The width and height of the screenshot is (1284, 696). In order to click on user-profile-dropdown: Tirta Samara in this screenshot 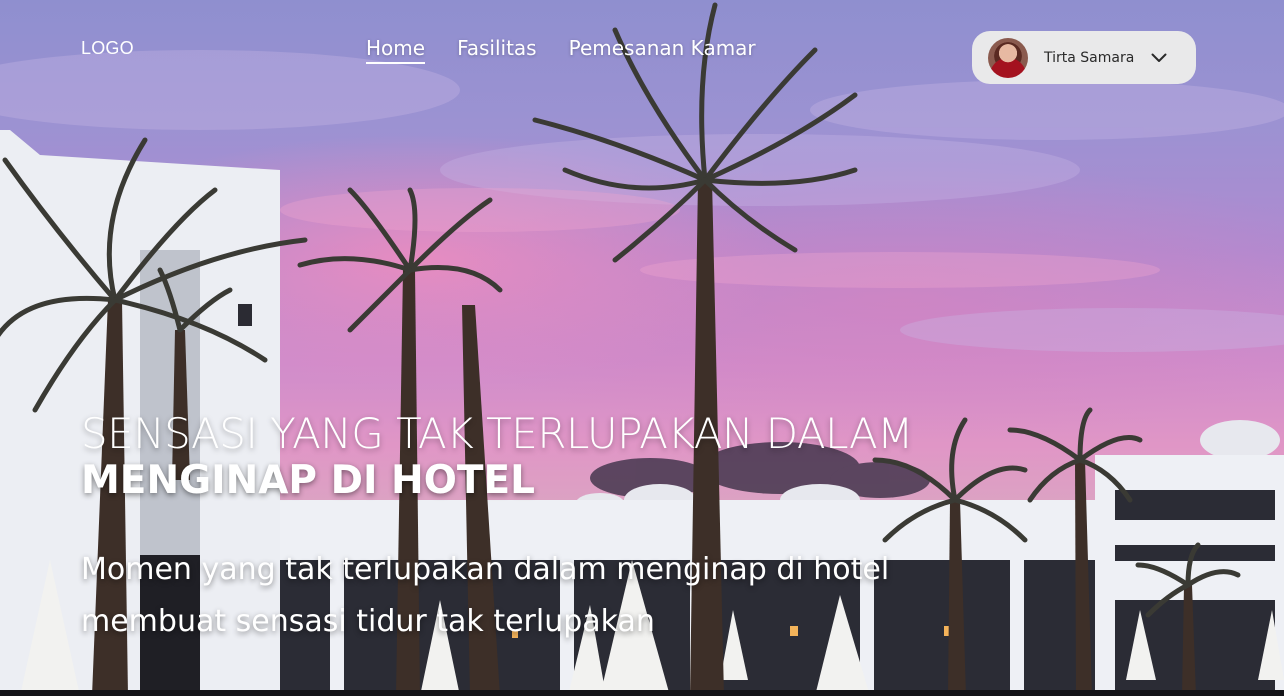, I will do `click(1084, 57)`.